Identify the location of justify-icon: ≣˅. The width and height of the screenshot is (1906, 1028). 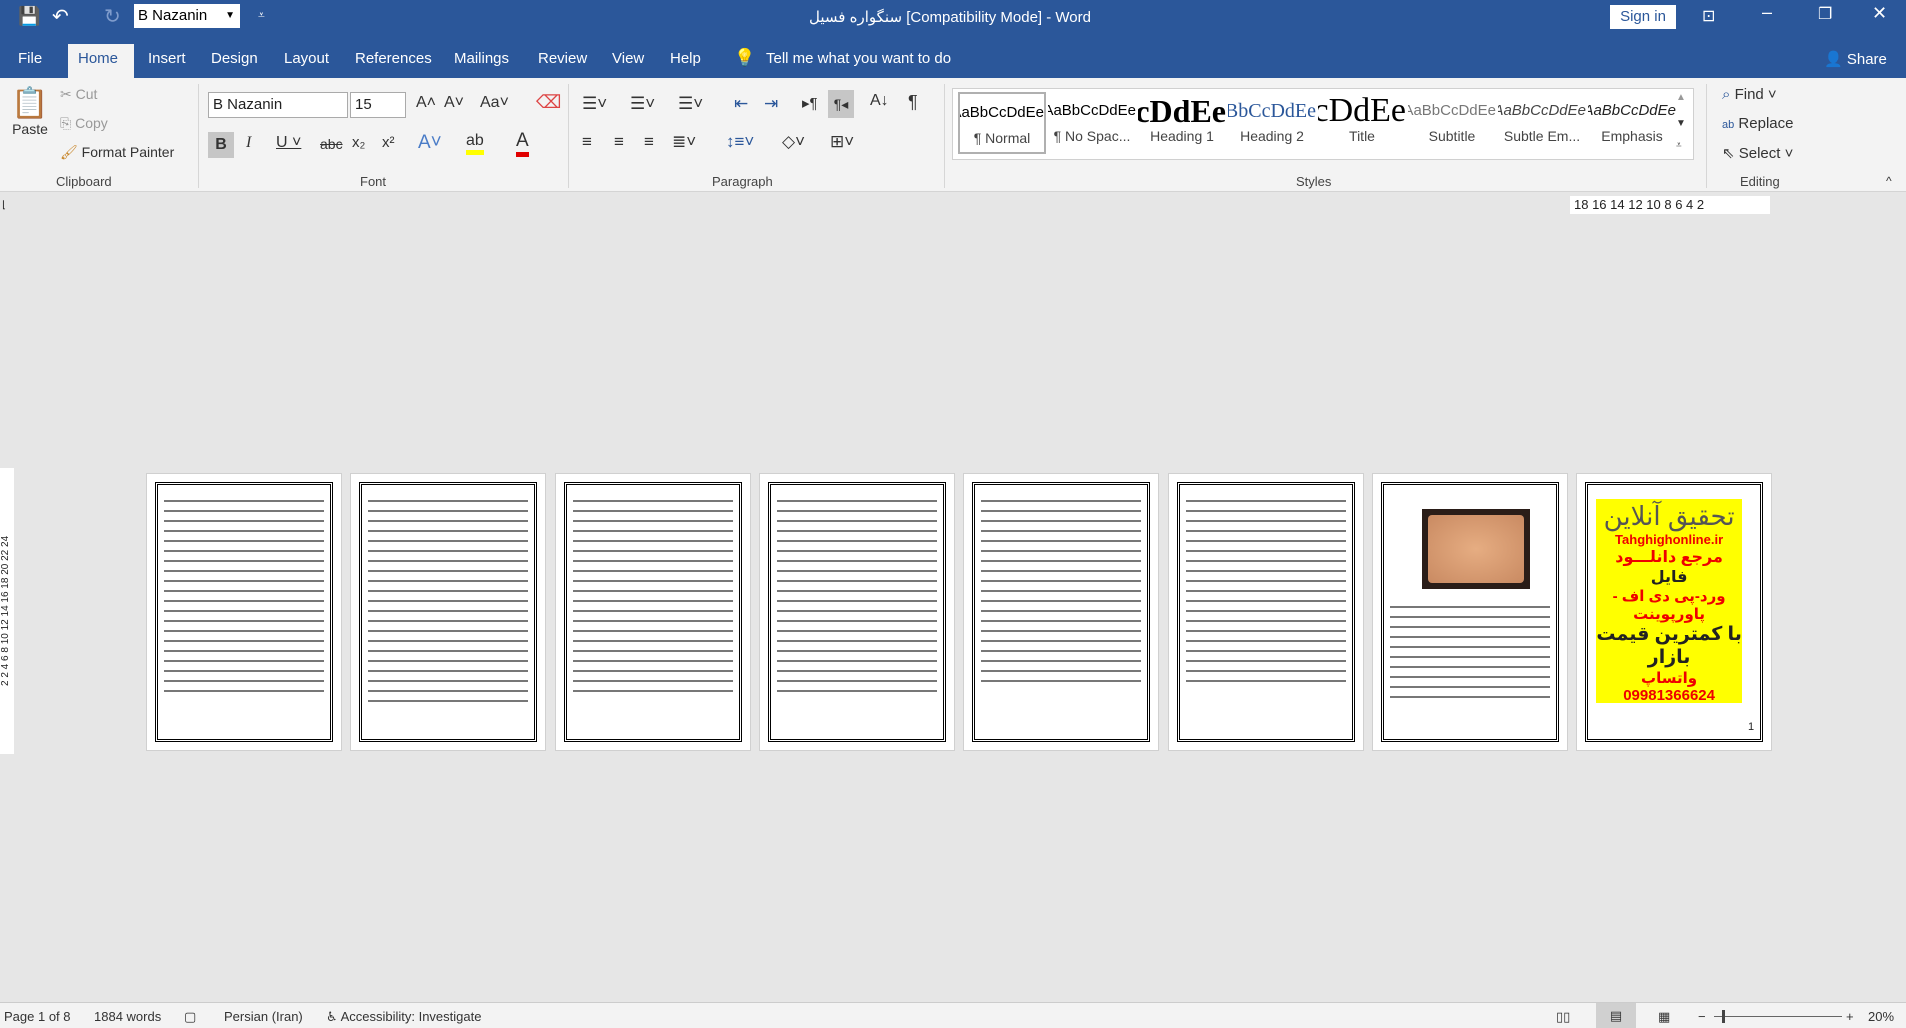
(684, 142).